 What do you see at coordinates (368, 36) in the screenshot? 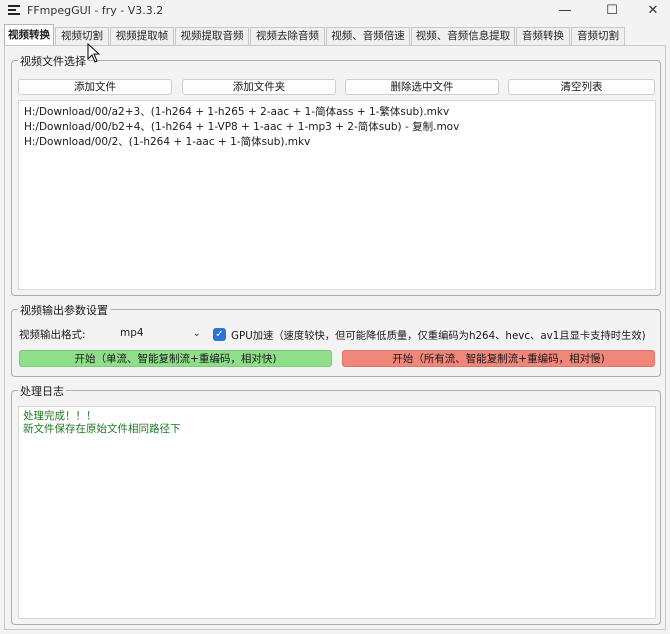
I see `tab-speed: 视频、音频倍速` at bounding box center [368, 36].